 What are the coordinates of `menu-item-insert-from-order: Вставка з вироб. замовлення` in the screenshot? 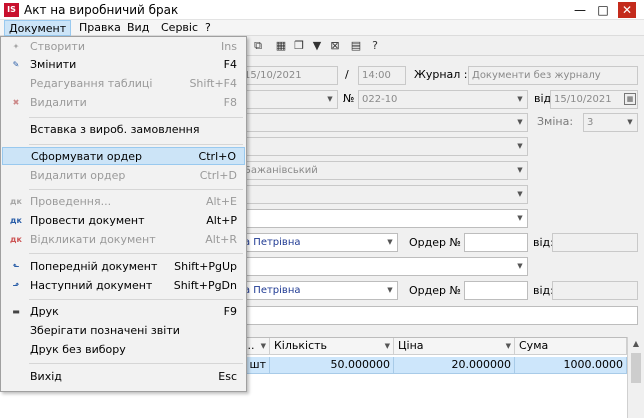 It's located at (123, 130).